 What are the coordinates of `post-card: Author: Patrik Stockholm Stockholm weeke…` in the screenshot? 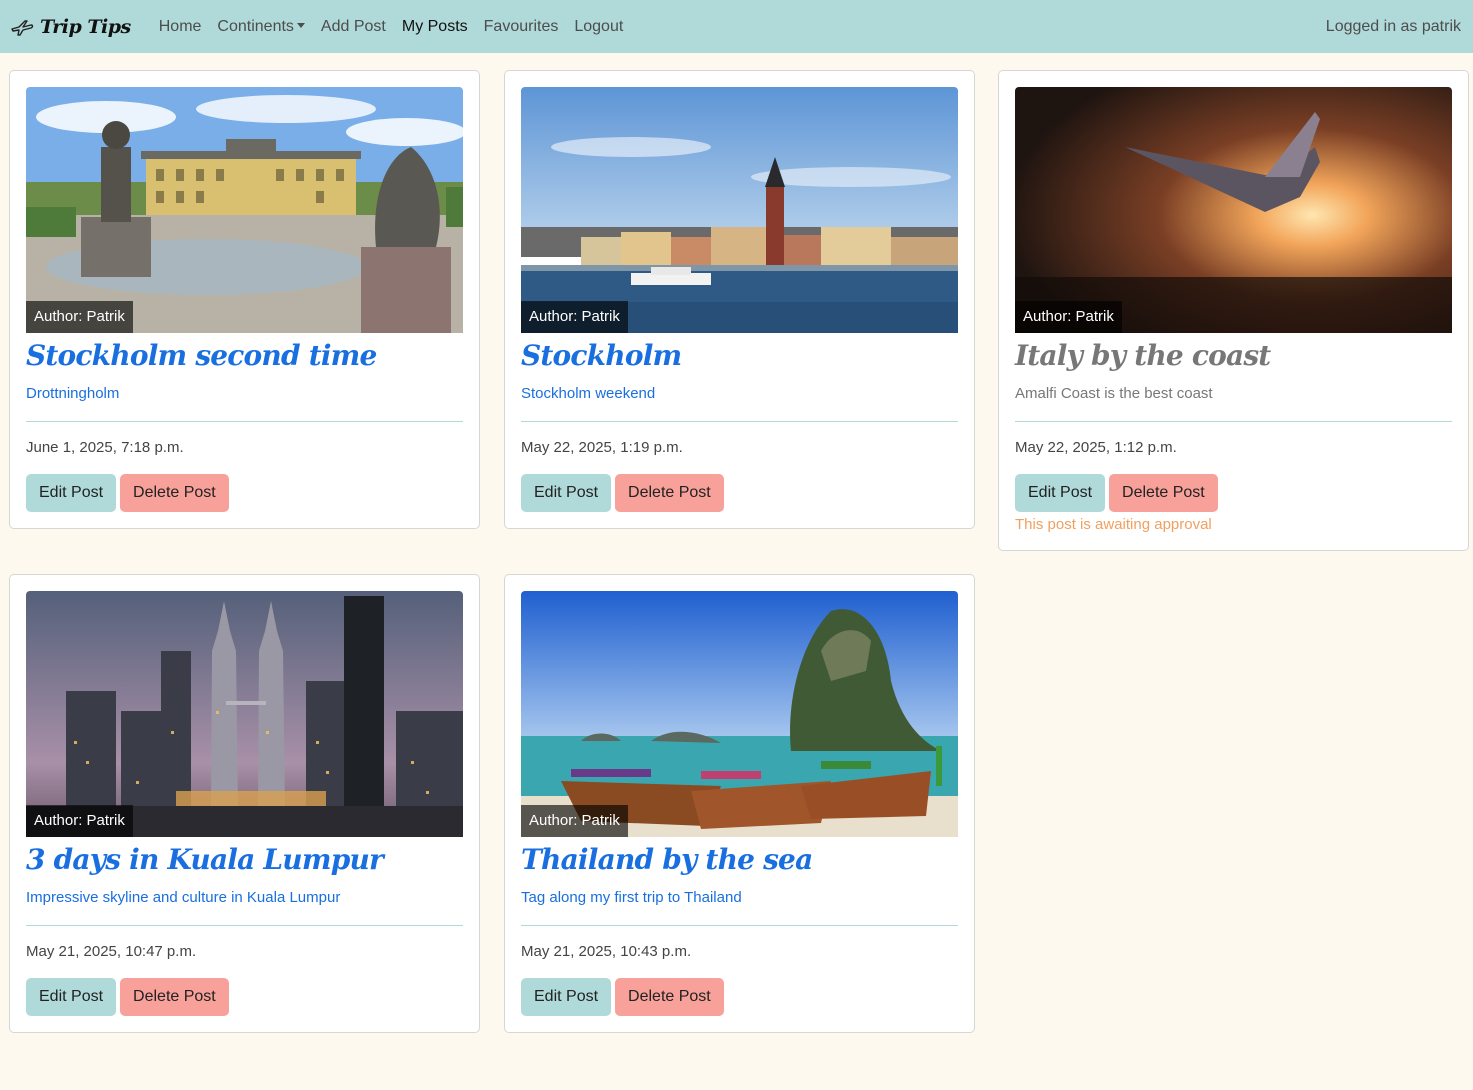 It's located at (739, 299).